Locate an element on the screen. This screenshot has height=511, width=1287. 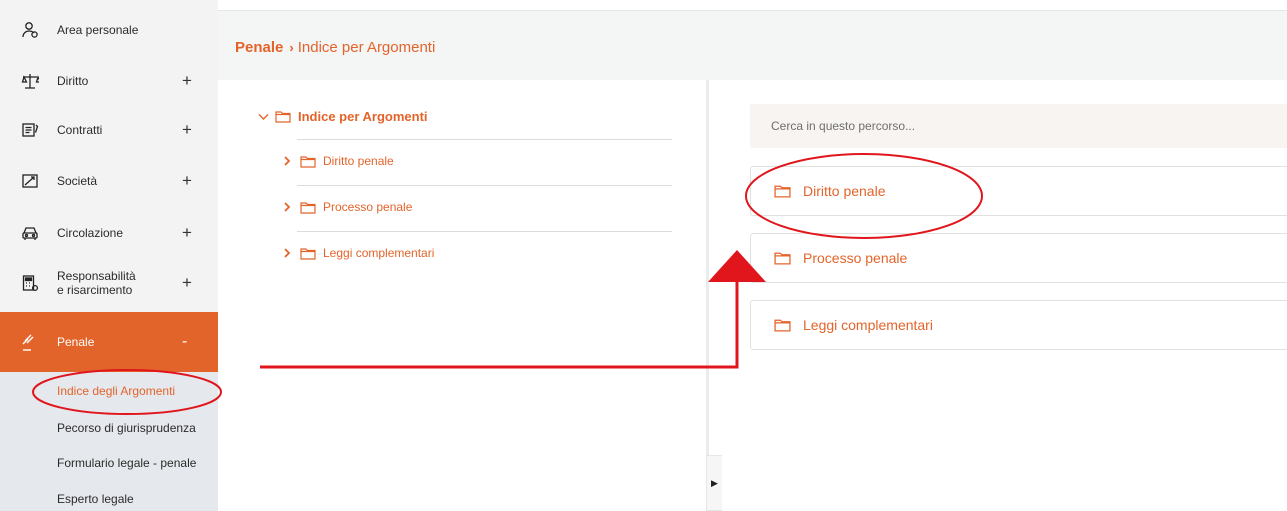
tree-root: Indice per Argomenti is located at coordinates (343, 116).